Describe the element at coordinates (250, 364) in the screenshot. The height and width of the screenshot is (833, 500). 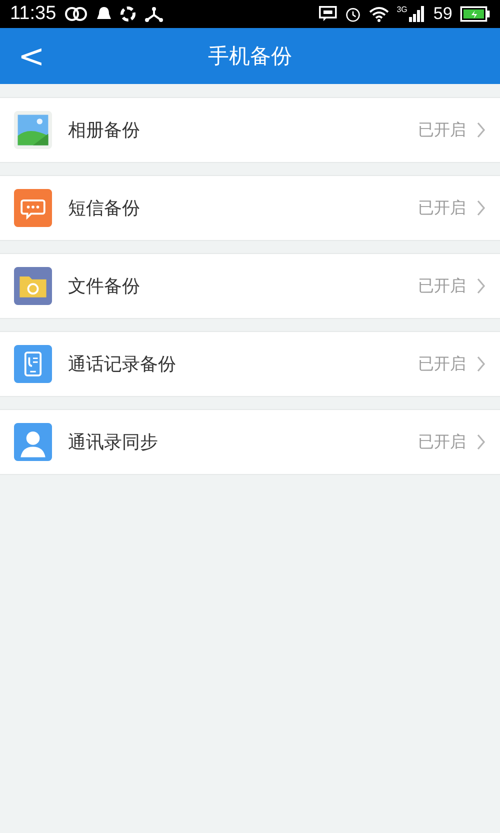
I see `backup-item: 通话记录备份 已开启` at that location.